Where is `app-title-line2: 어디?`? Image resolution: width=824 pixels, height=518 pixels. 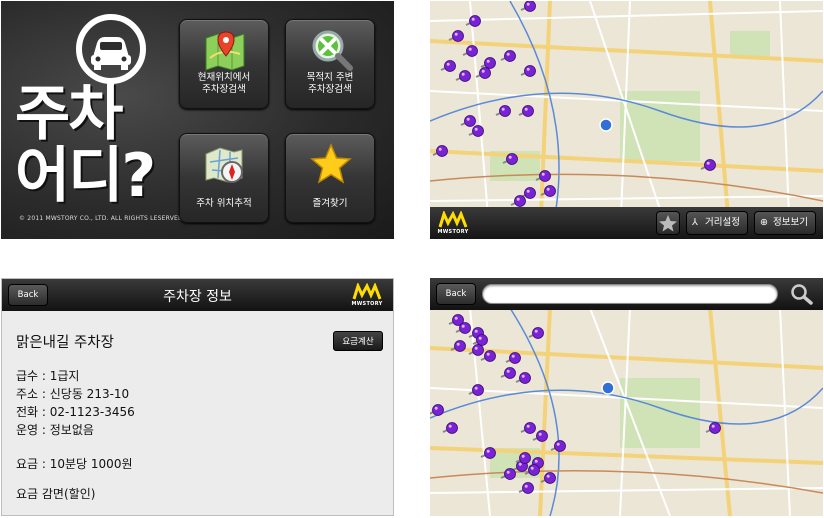
app-title-line2: 어디? is located at coordinates (85, 176).